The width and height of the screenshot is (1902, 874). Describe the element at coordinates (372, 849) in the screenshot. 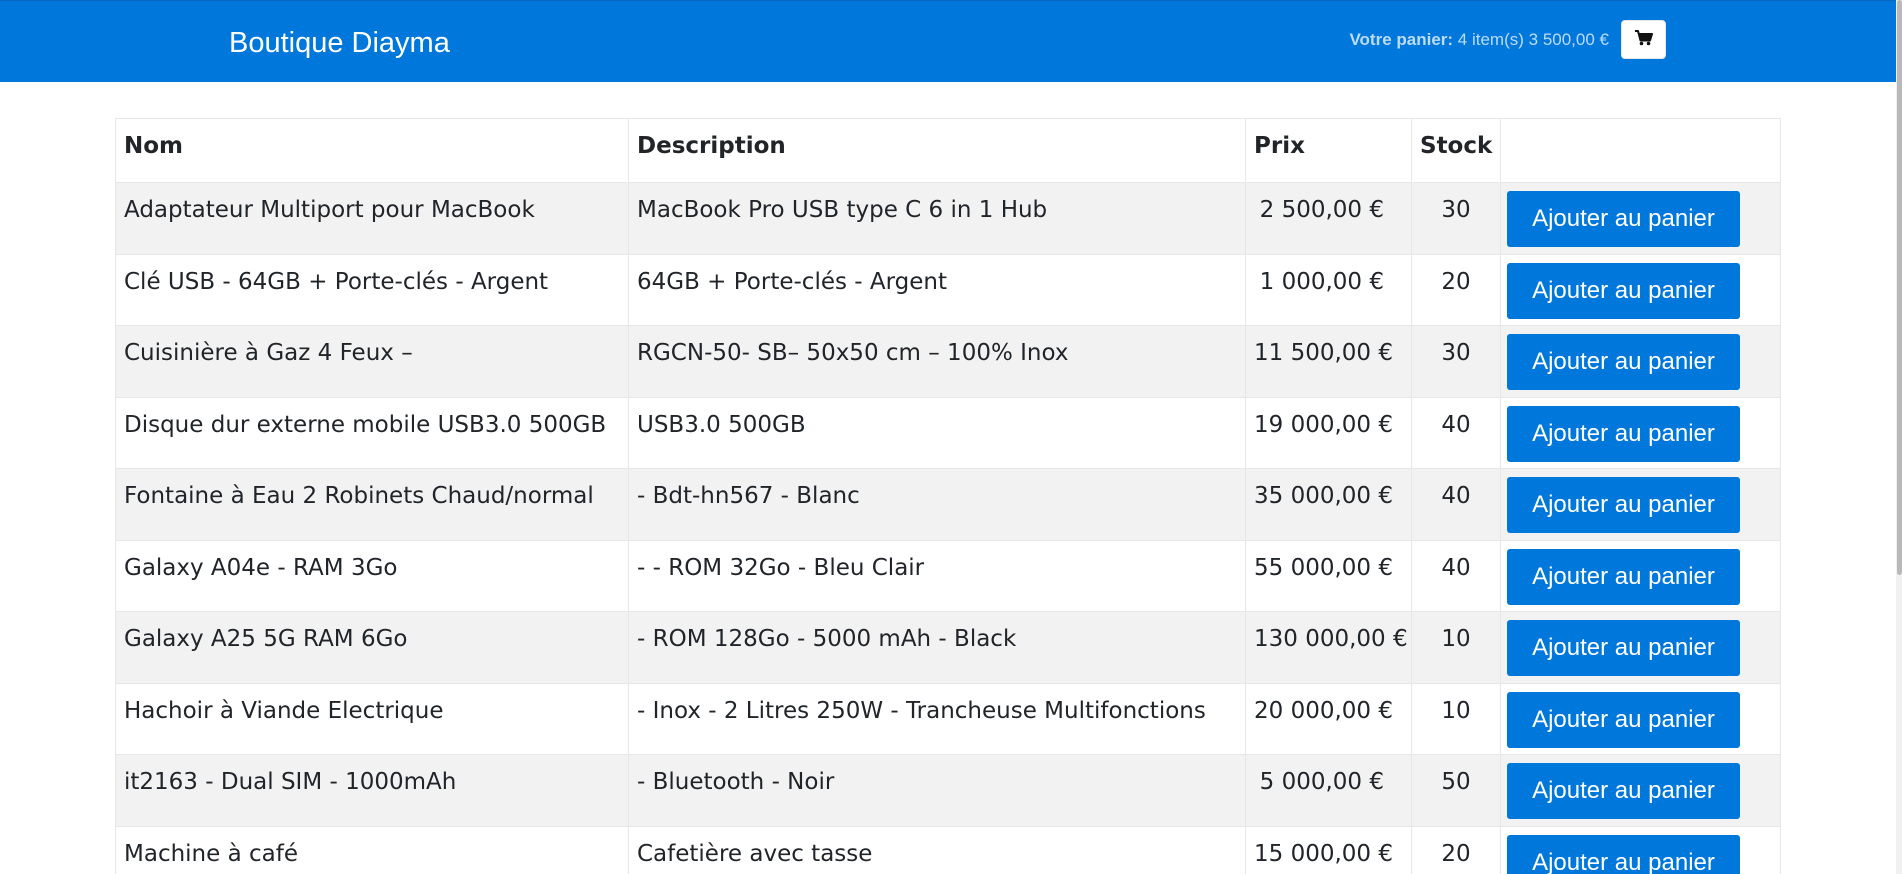

I see `product-name: Machine à café` at that location.